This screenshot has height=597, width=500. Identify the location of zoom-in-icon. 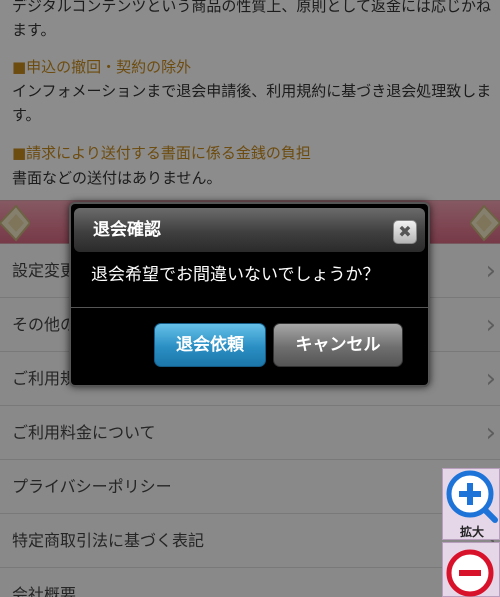
(472, 496).